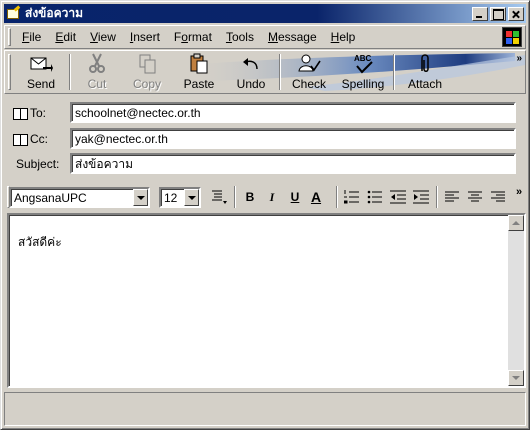  Describe the element at coordinates (308, 84) in the screenshot. I see `check-label: Check` at that location.